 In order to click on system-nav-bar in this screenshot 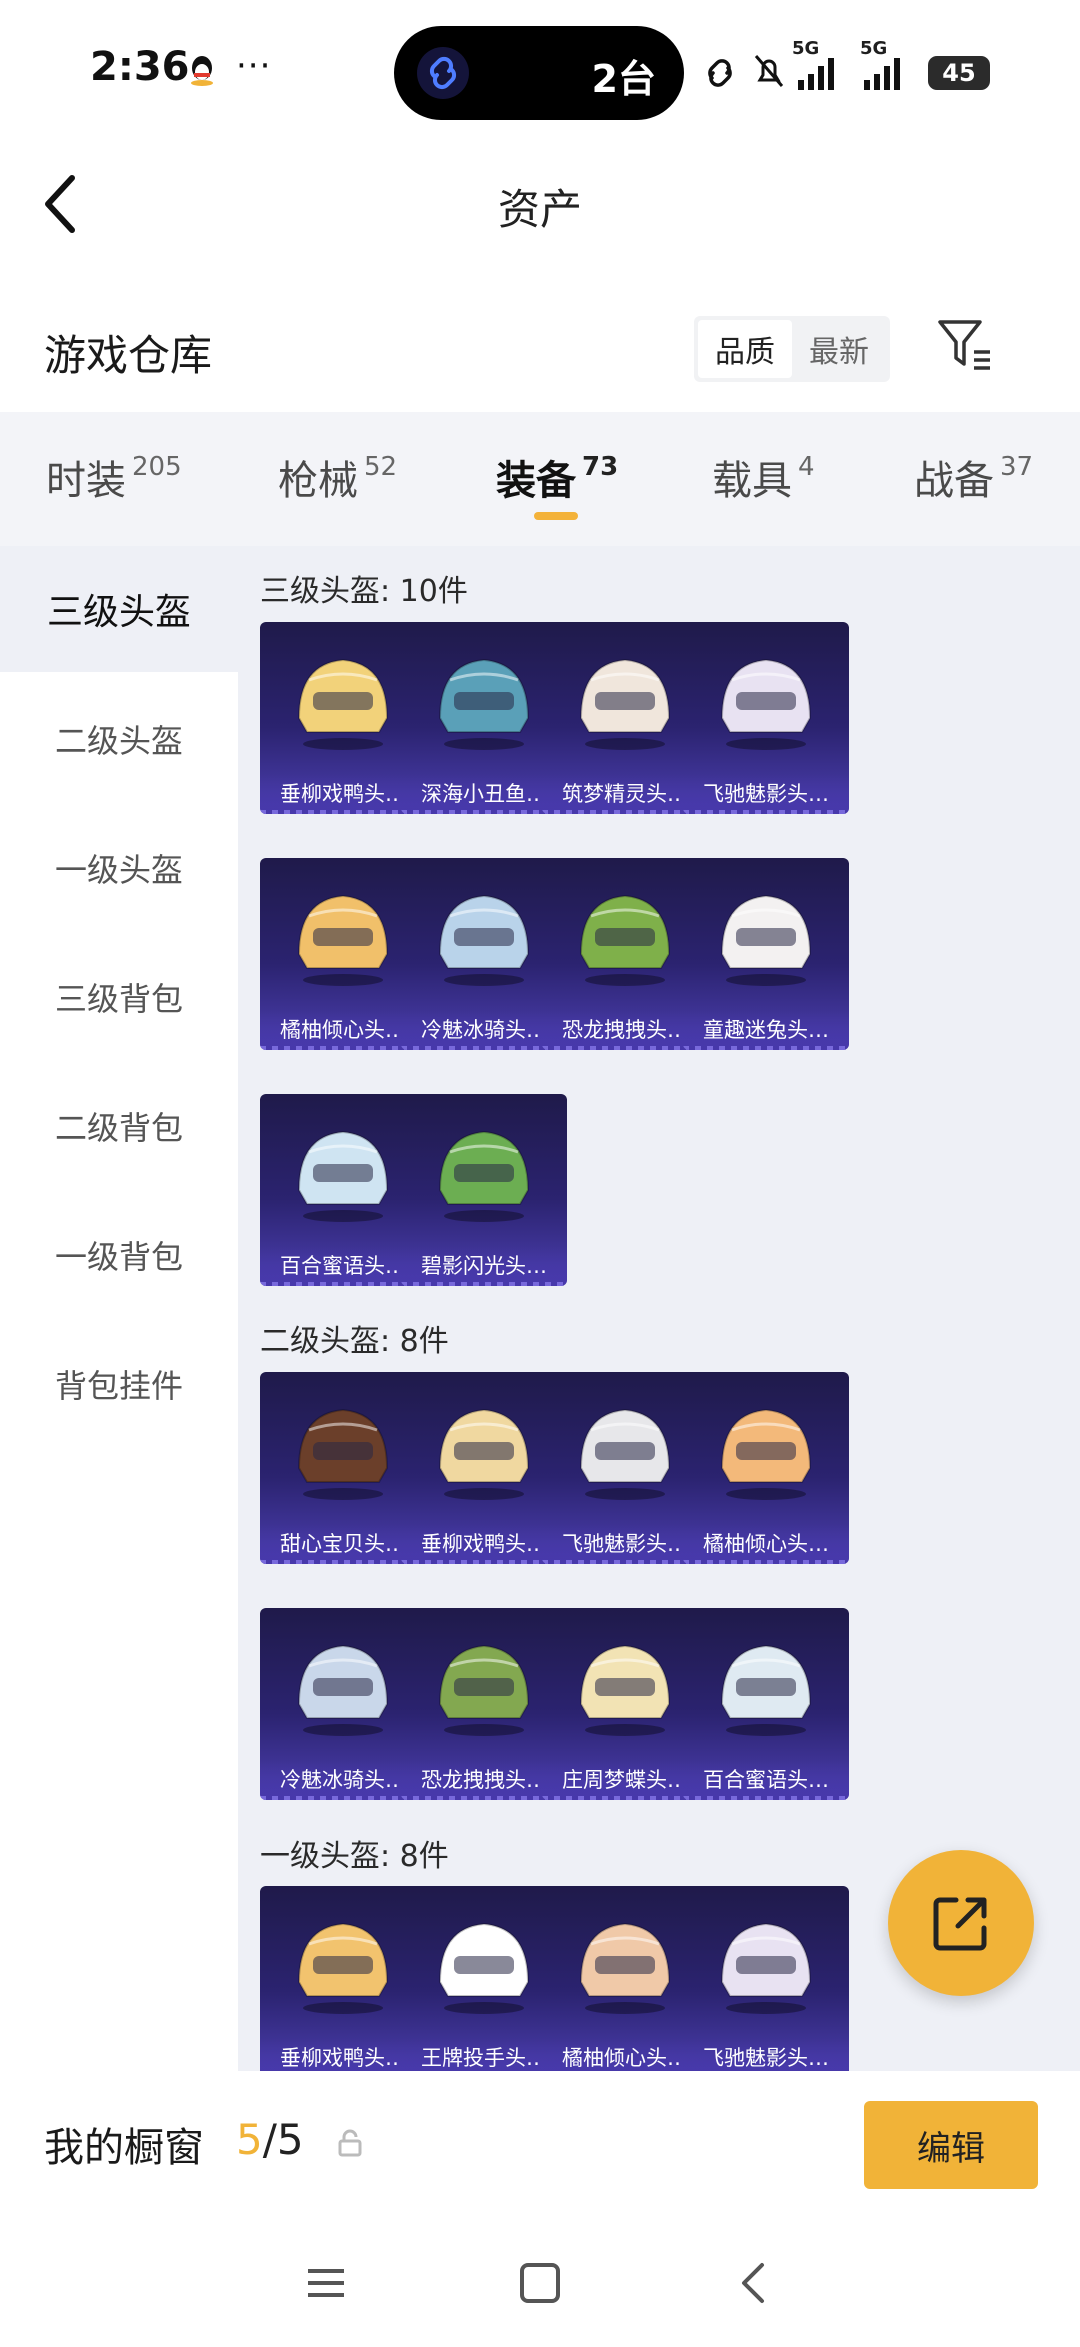, I will do `click(540, 2284)`.